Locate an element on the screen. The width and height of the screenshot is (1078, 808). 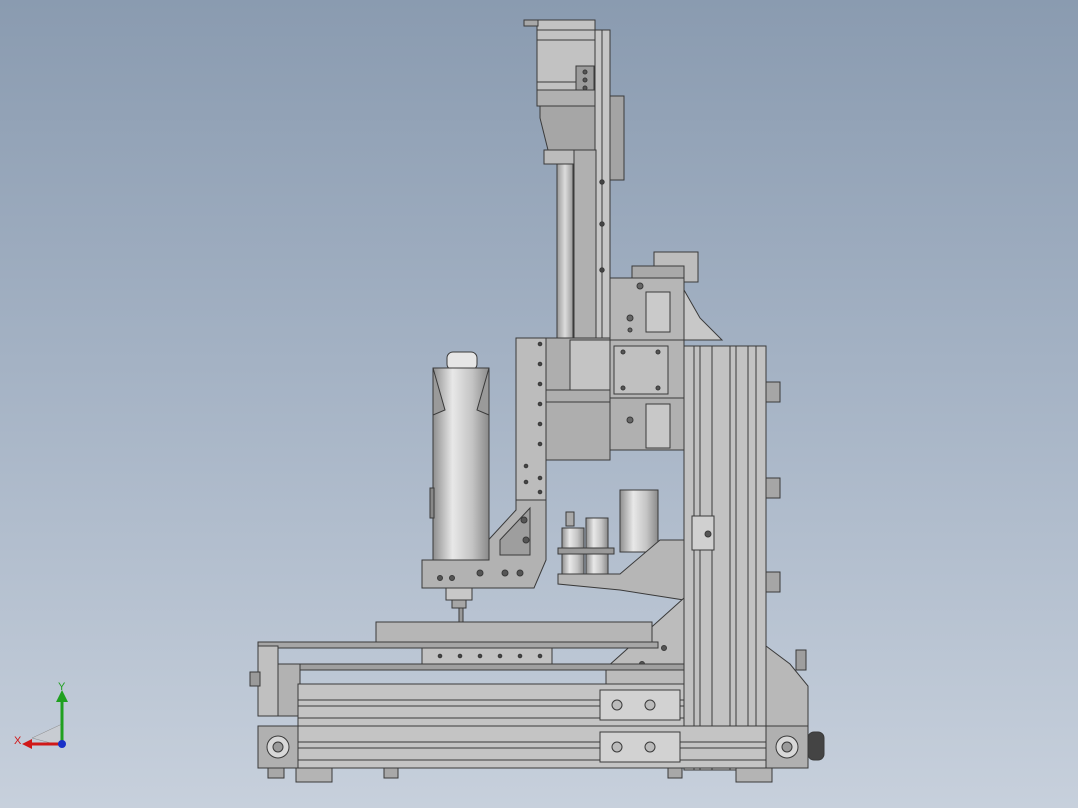
right-connector is located at coordinates (801, 660).